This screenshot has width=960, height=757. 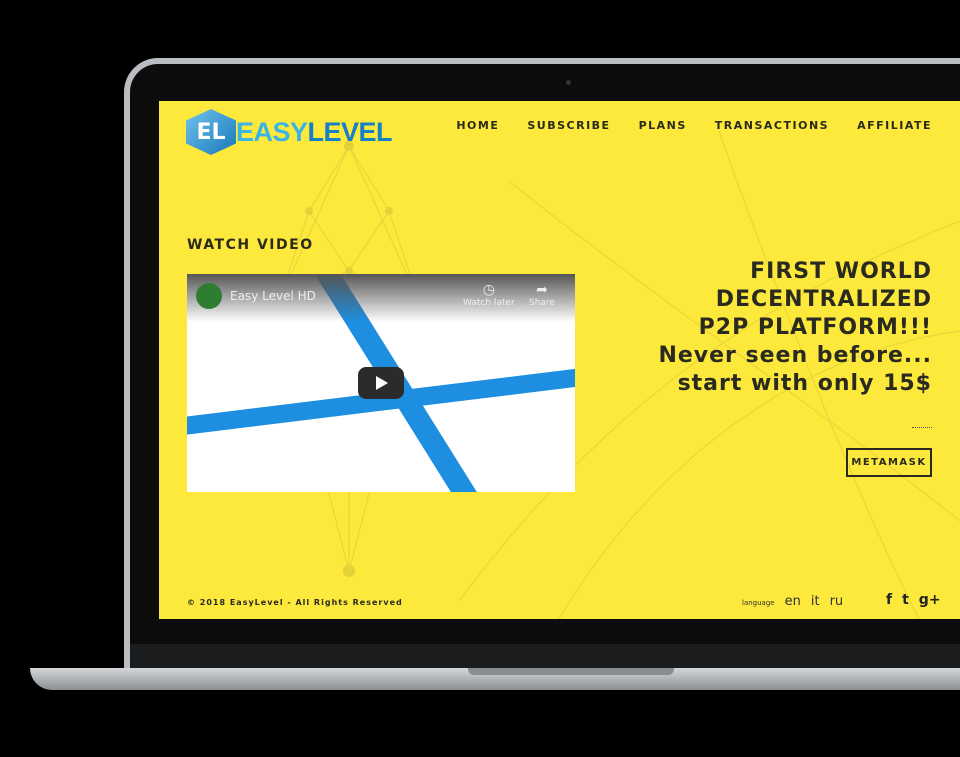 I want to click on clock-icon: ◷, so click(x=488, y=290).